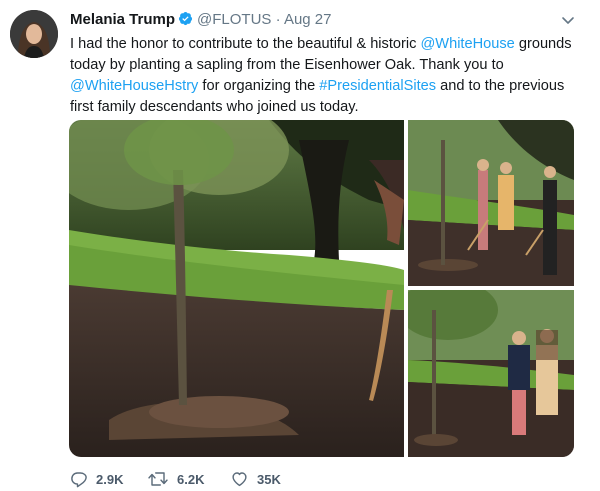 This screenshot has height=491, width=600. What do you see at coordinates (491, 203) in the screenshot?
I see `top-right-photo` at bounding box center [491, 203].